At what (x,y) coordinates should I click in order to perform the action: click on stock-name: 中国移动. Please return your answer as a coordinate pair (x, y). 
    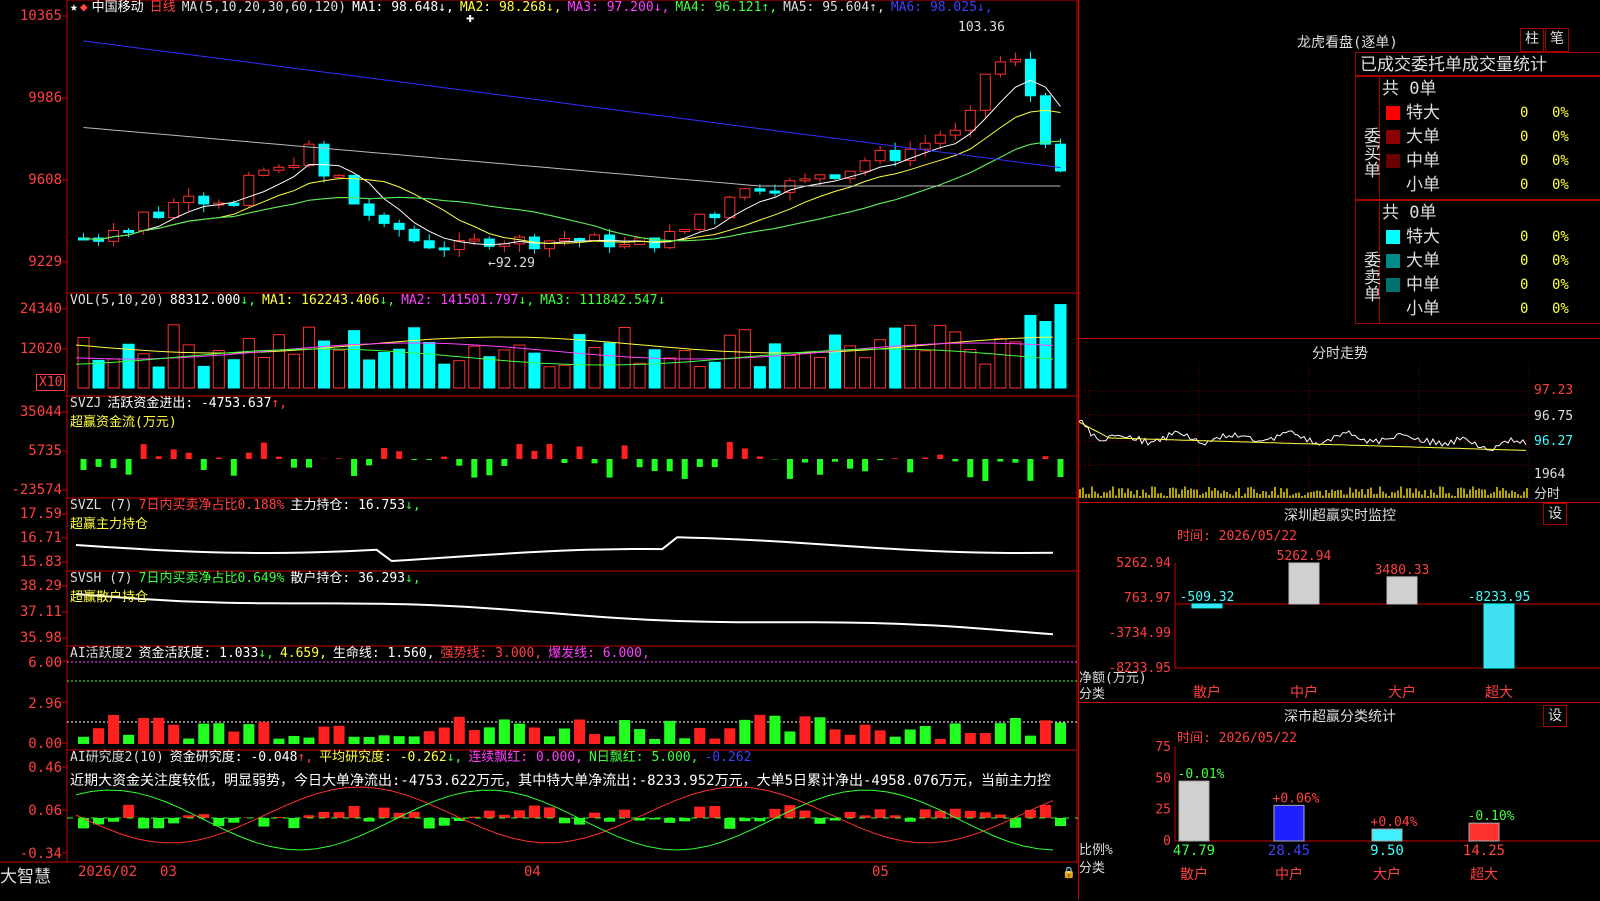
    Looking at the image, I should click on (118, 7).